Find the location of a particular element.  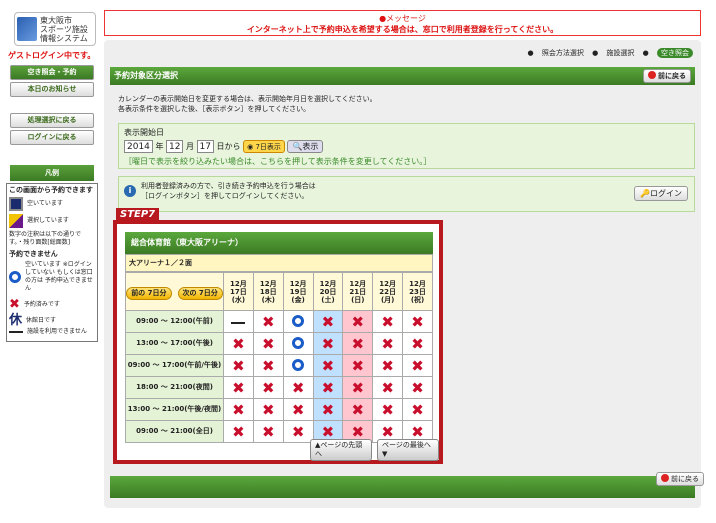

time-slot-label: 18:00 ～ 21:00(夜間) is located at coordinates (174, 387).